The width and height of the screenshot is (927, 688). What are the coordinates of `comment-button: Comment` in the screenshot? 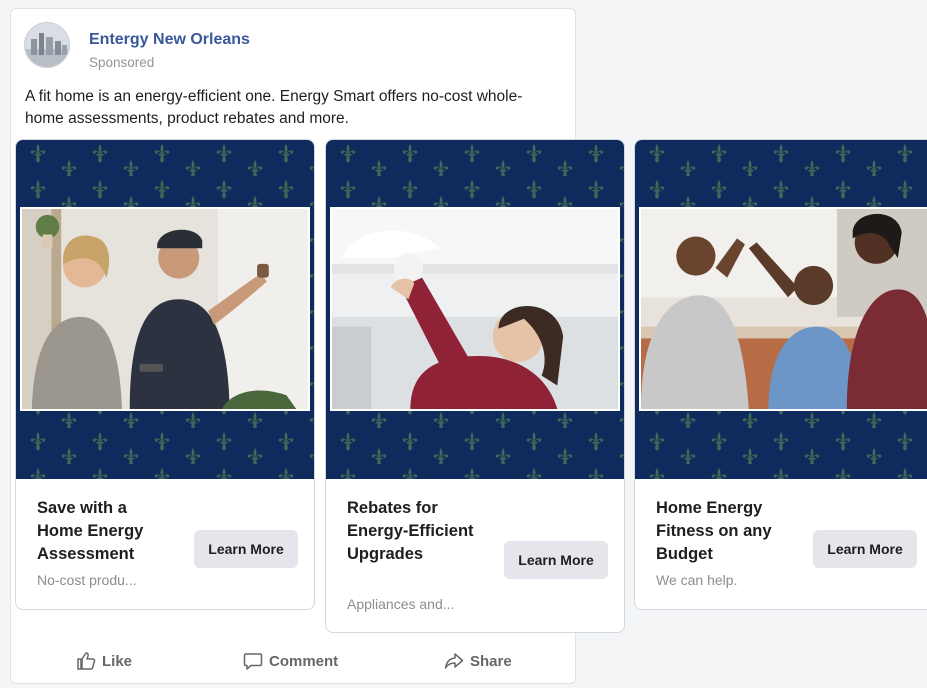 It's located at (290, 661).